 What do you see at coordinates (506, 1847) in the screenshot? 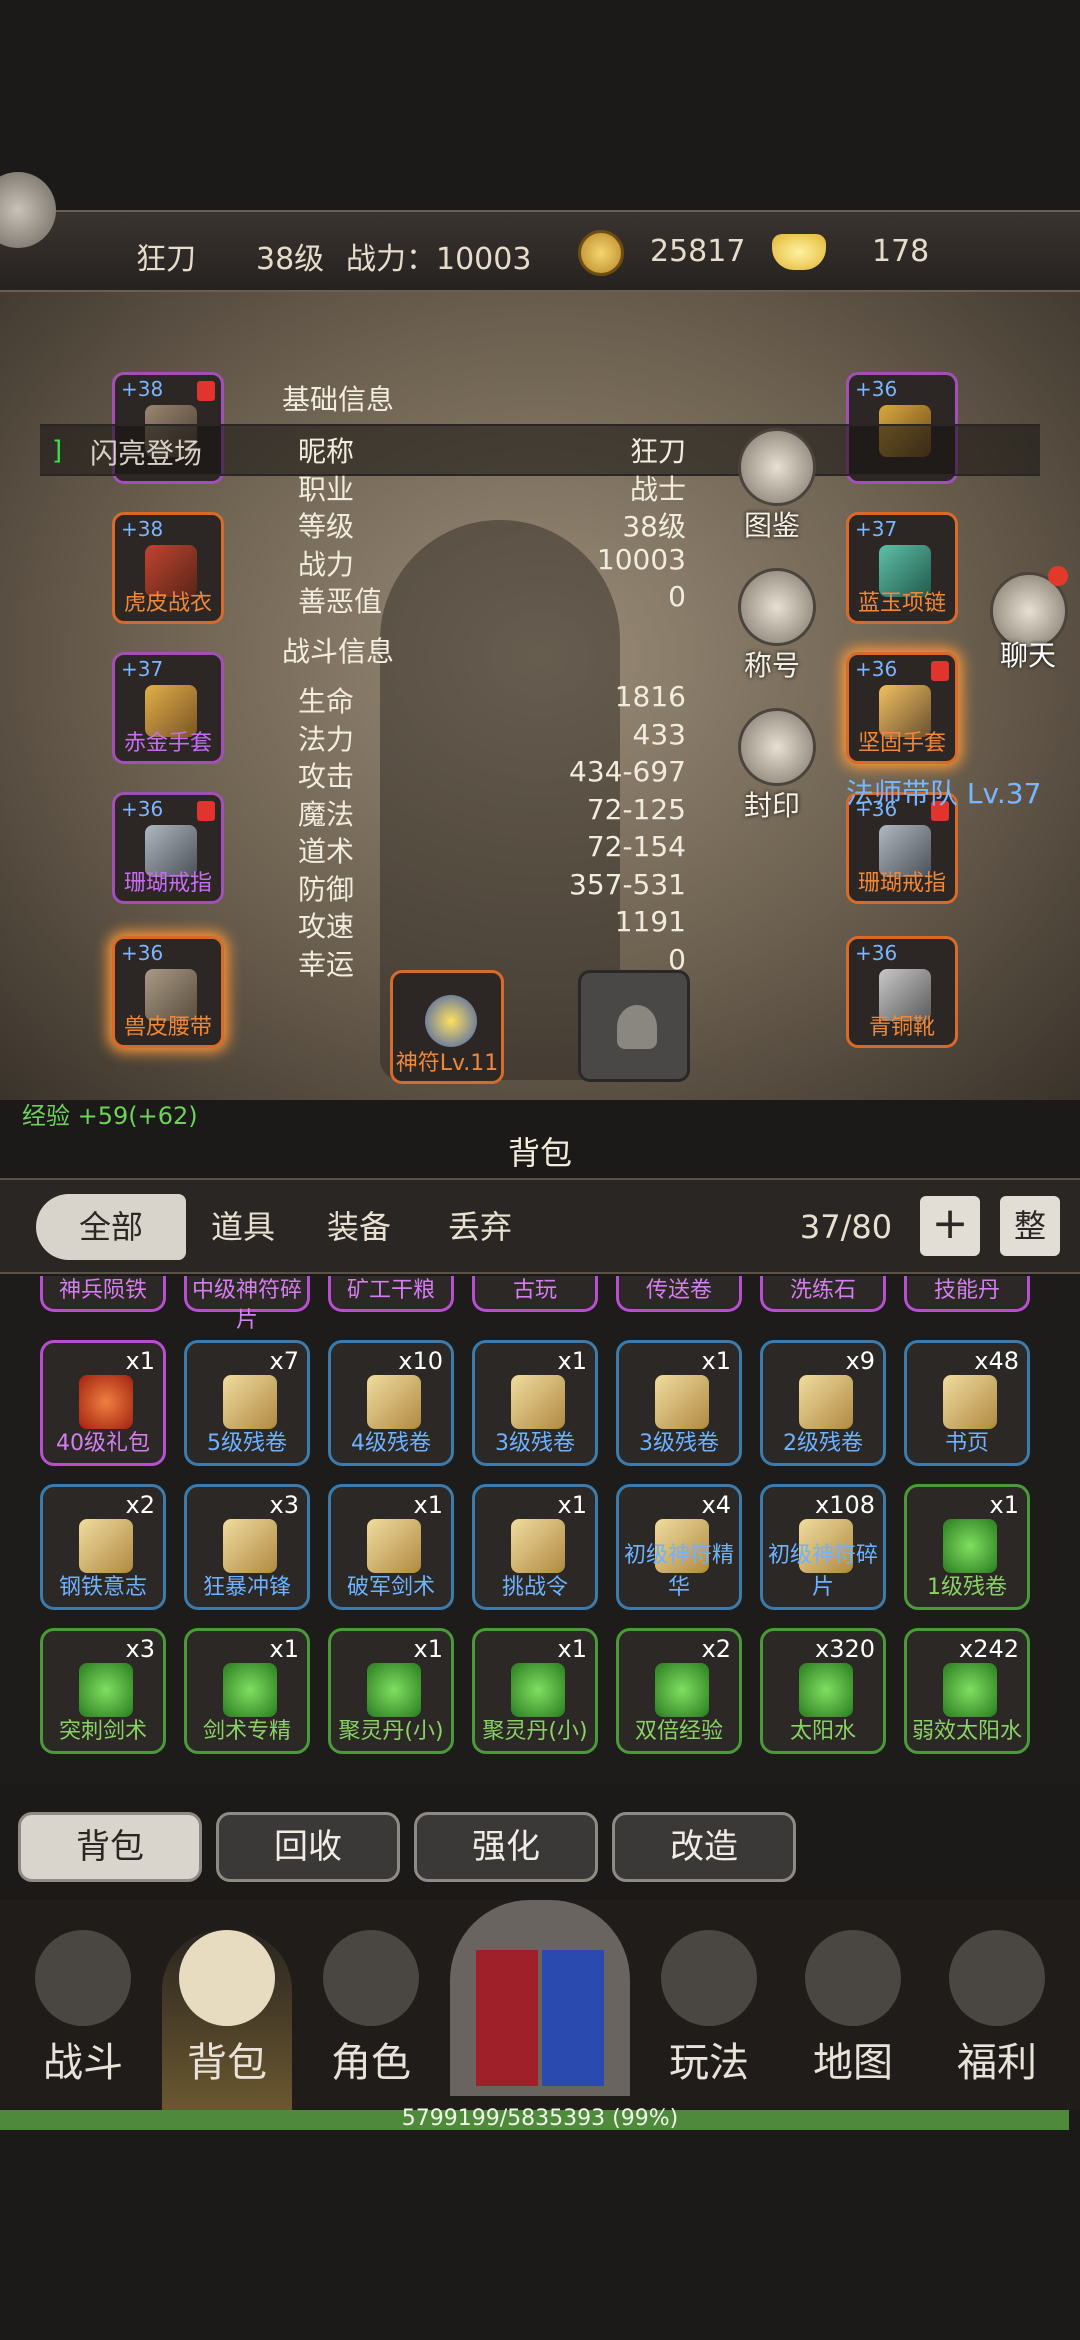
I see `tab-enhance: 强化` at bounding box center [506, 1847].